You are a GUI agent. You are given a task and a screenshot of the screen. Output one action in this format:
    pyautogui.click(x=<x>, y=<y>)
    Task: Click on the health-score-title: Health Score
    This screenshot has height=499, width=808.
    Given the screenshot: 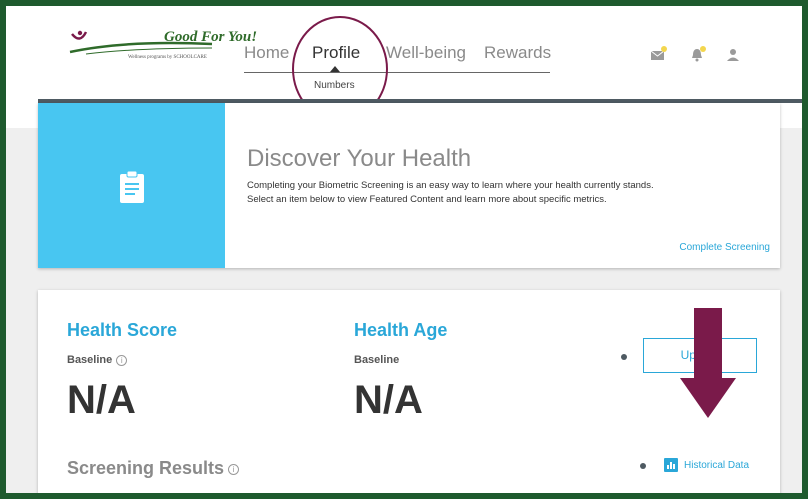 What is the action you would take?
    pyautogui.click(x=122, y=330)
    